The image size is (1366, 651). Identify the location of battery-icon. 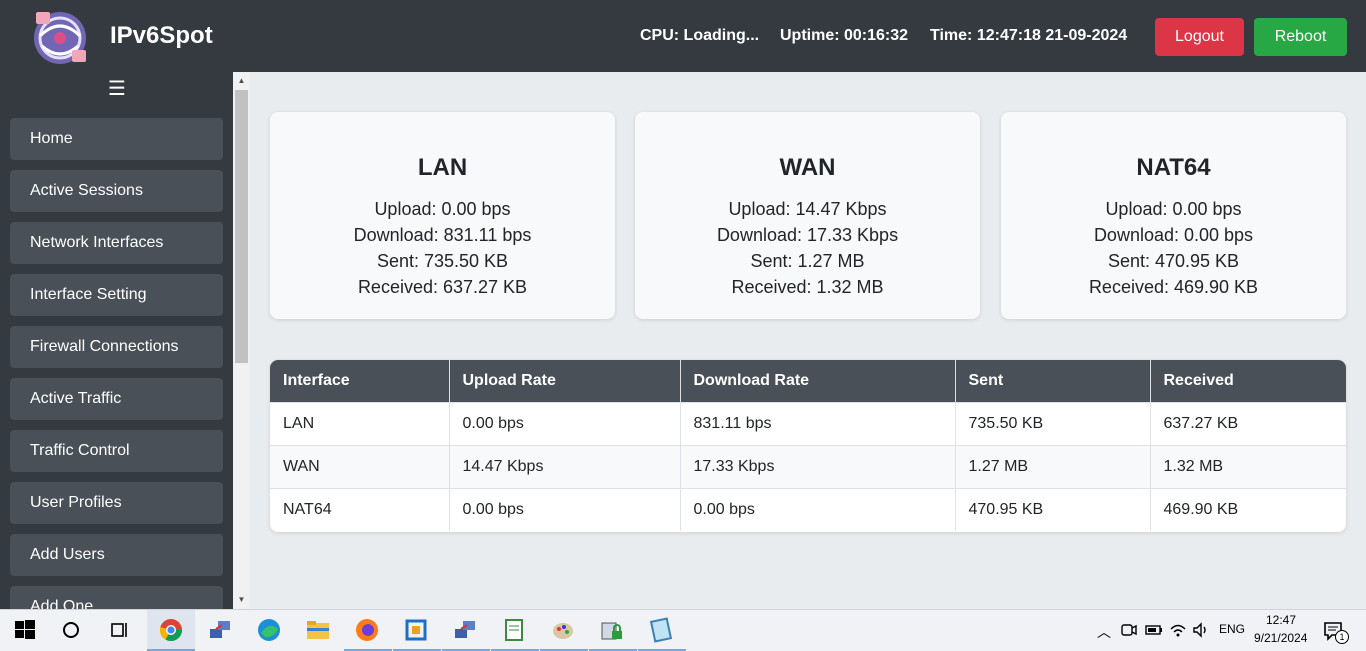
(1154, 630).